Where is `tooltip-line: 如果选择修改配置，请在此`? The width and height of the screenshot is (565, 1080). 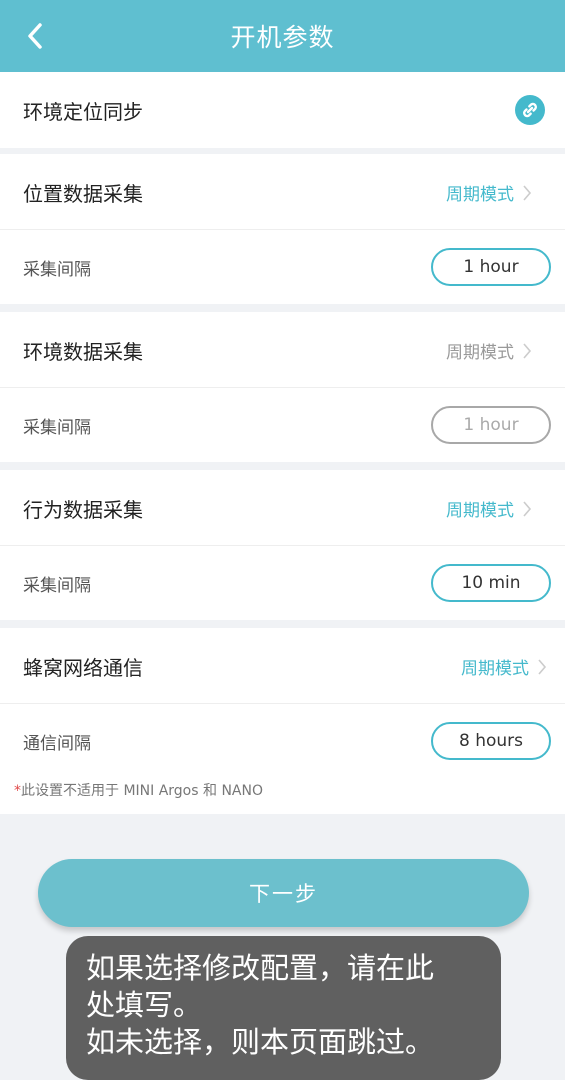
tooltip-line: 如果选择修改配置，请在此 is located at coordinates (260, 968).